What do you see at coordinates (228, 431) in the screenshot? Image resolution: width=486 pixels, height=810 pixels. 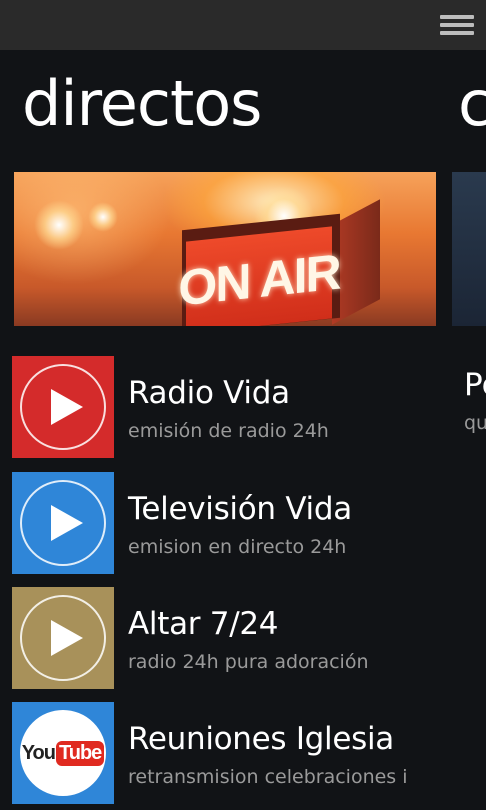 I see `item-subtitle: emisión de radio 24h` at bounding box center [228, 431].